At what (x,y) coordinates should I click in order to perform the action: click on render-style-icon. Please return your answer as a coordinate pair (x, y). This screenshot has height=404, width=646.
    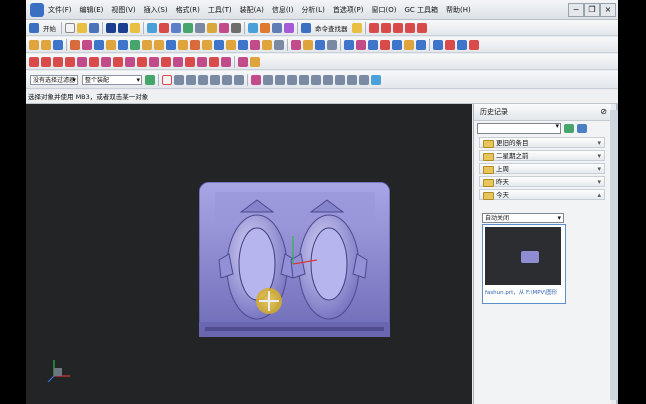
    Looking at the image, I should click on (188, 27).